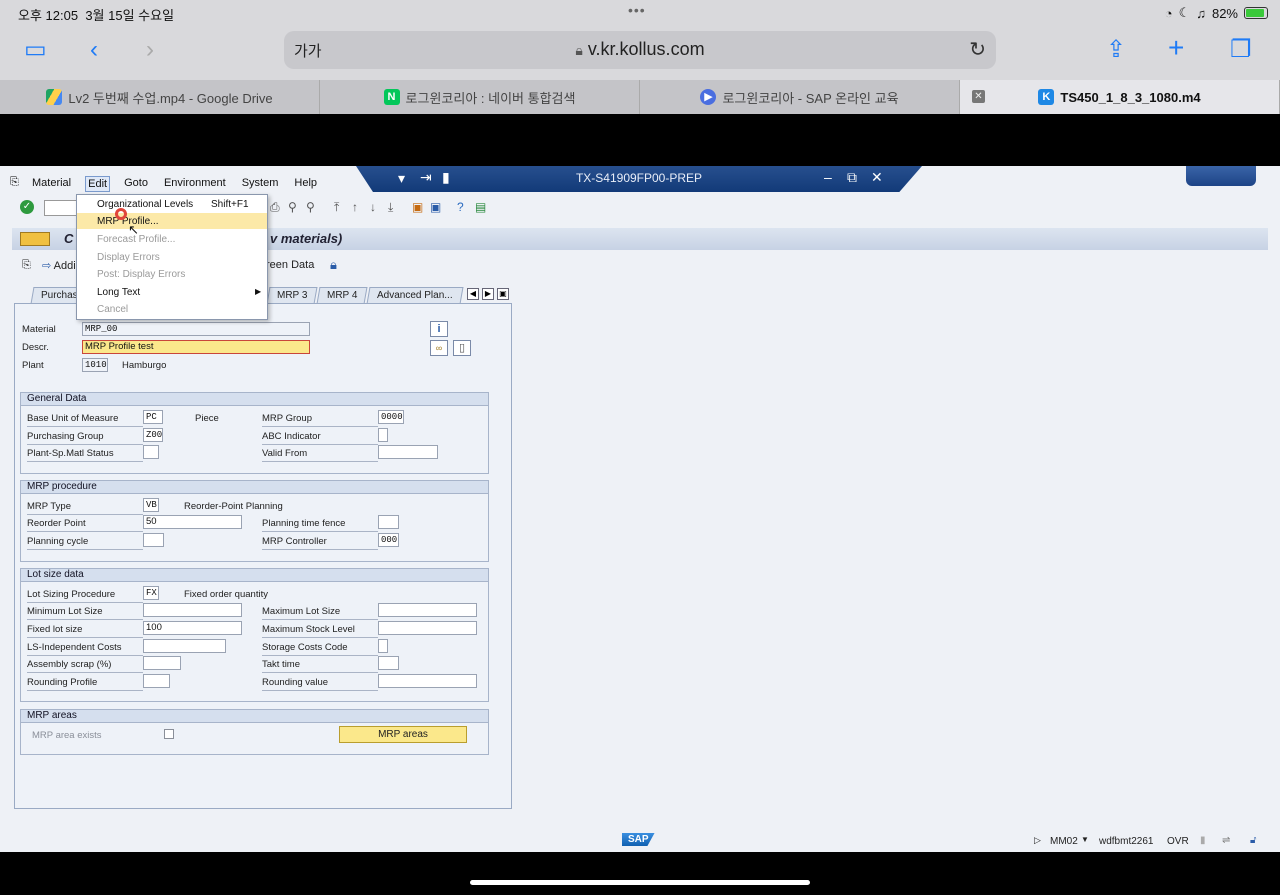  Describe the element at coordinates (153, 417) in the screenshot. I see `base-unit-field: PC` at that location.